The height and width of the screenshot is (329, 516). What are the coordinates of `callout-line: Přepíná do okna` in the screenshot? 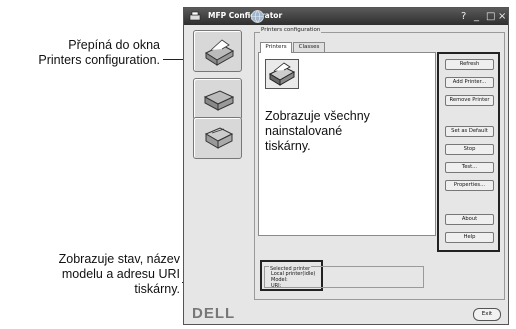 It's located at (114, 45).